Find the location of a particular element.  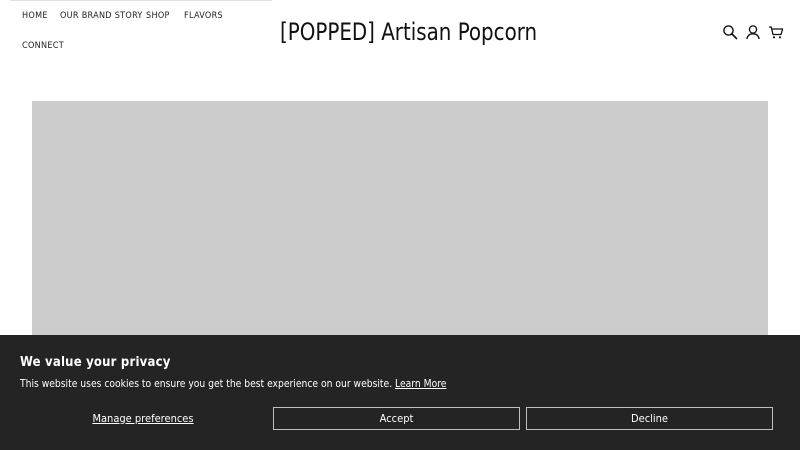

nav-item-our-brand-story: OUR BRAND STORY is located at coordinates (101, 16).